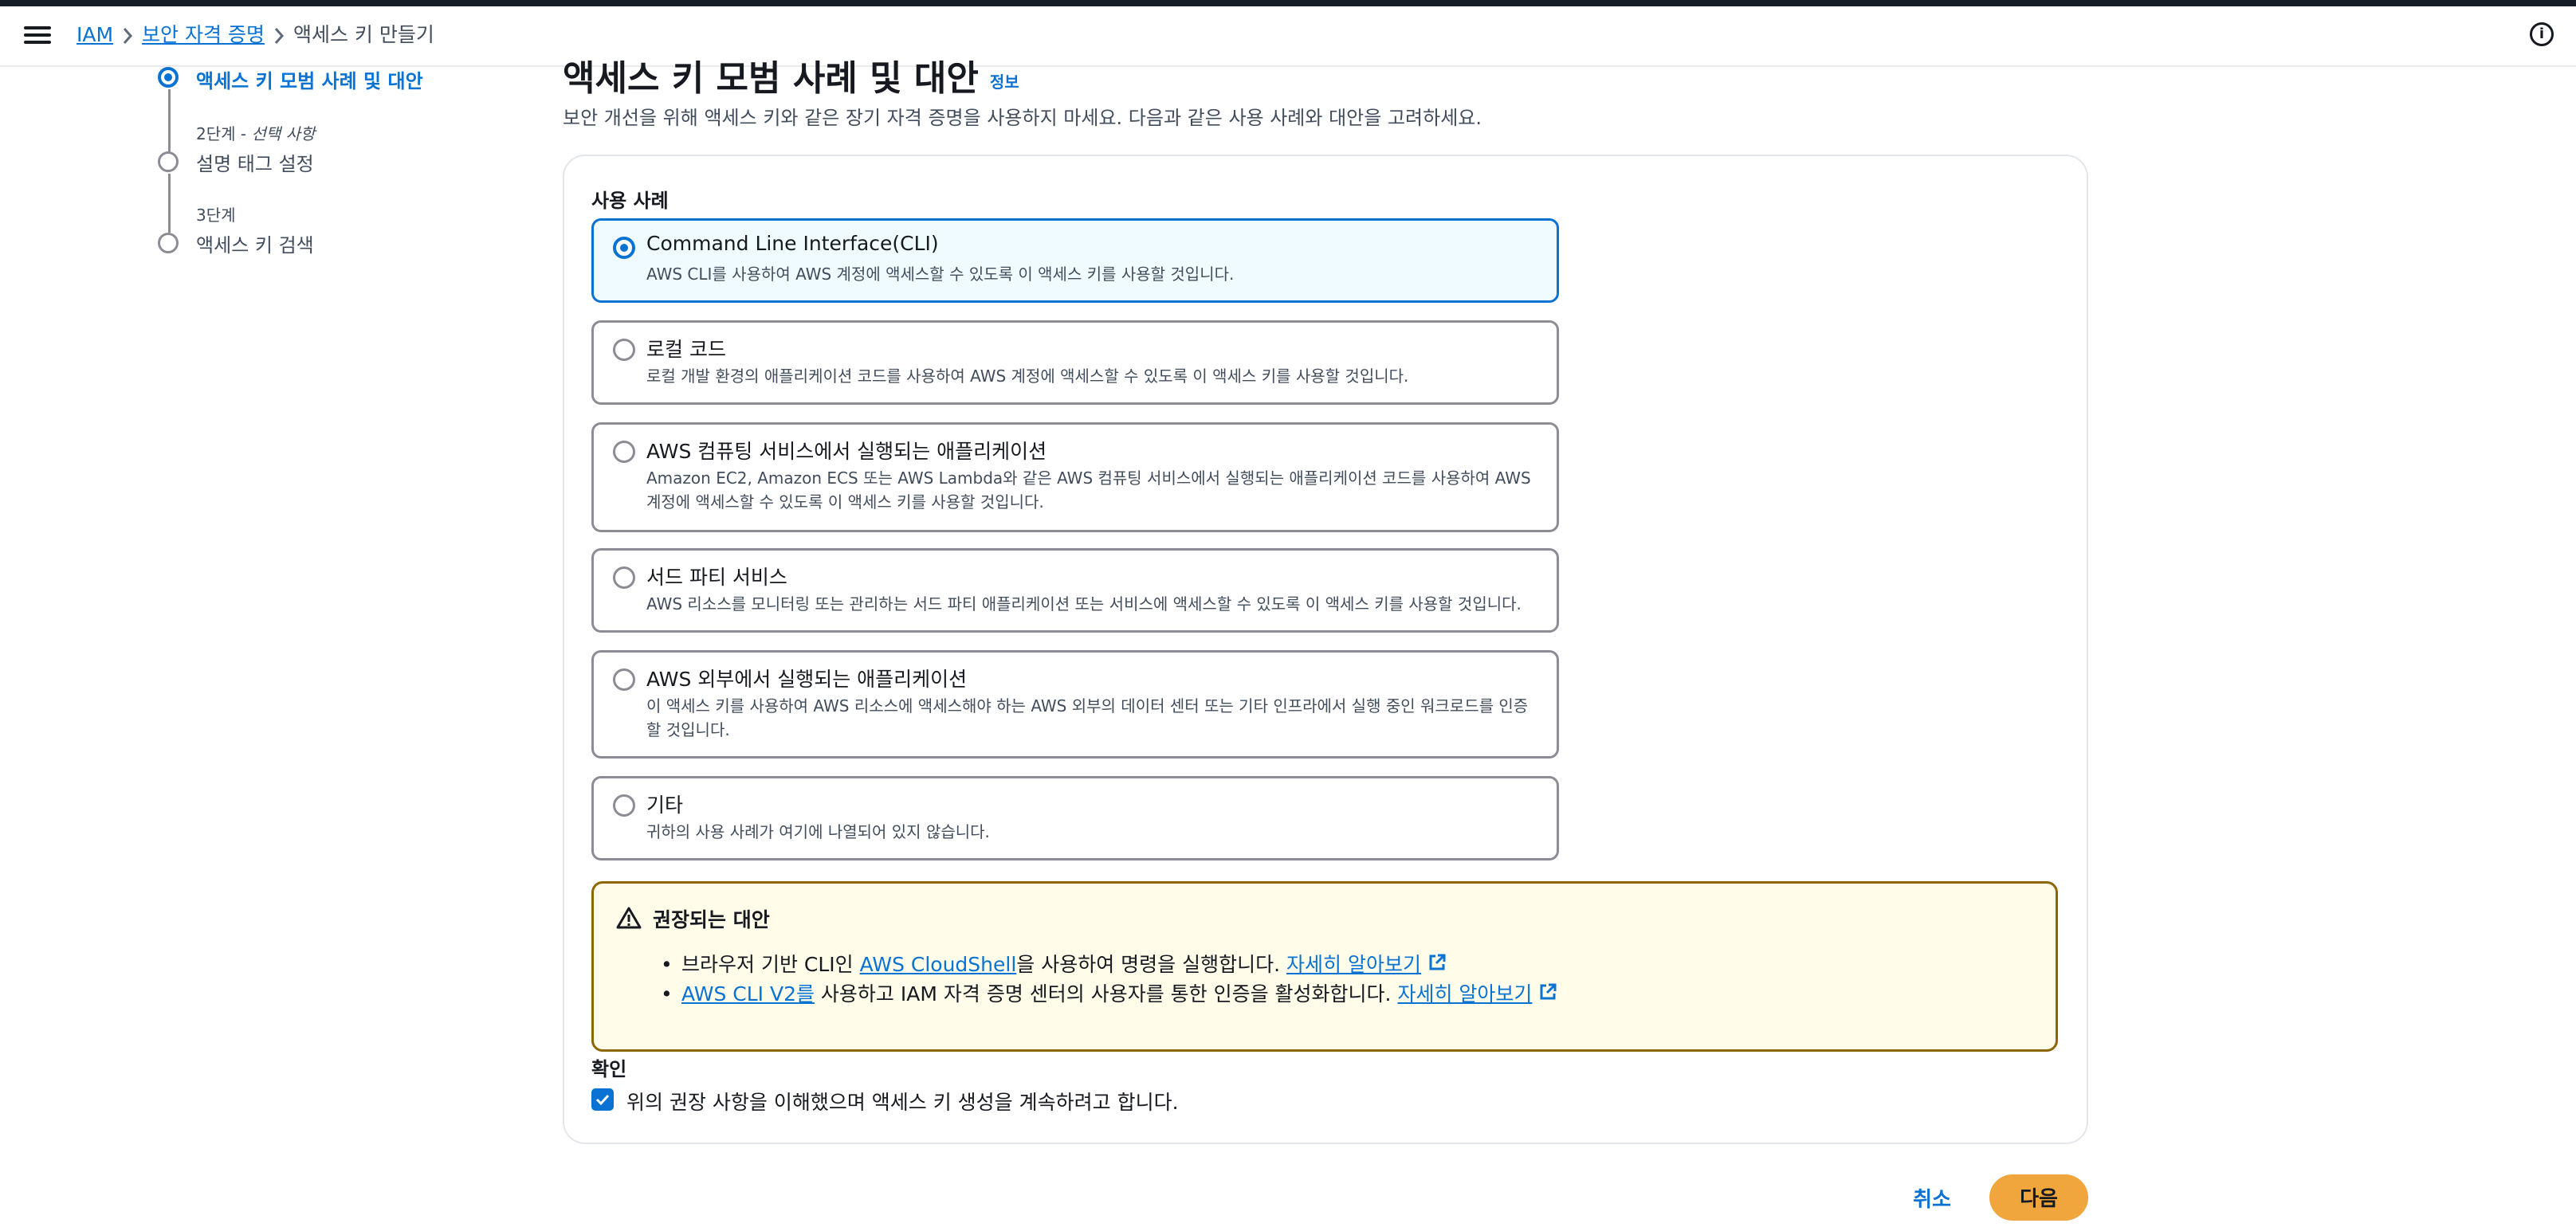 This screenshot has width=2576, height=1227. Describe the element at coordinates (37, 35) in the screenshot. I see `menu-icon` at that location.